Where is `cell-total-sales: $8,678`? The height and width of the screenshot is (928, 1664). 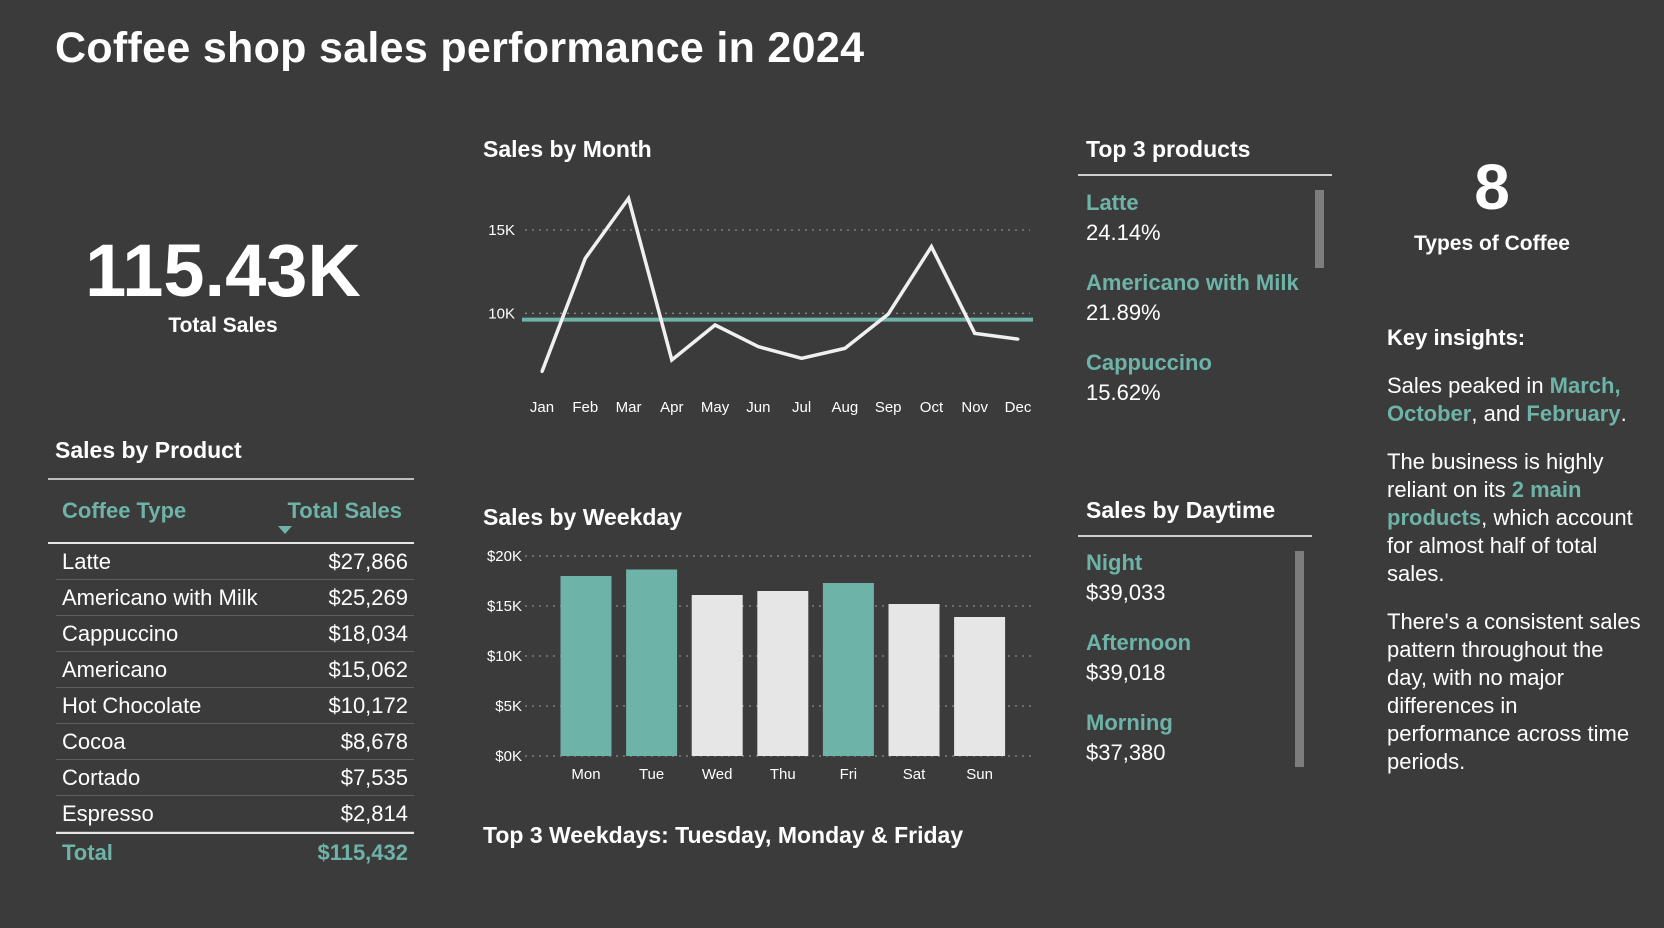 cell-total-sales: $8,678 is located at coordinates (374, 741).